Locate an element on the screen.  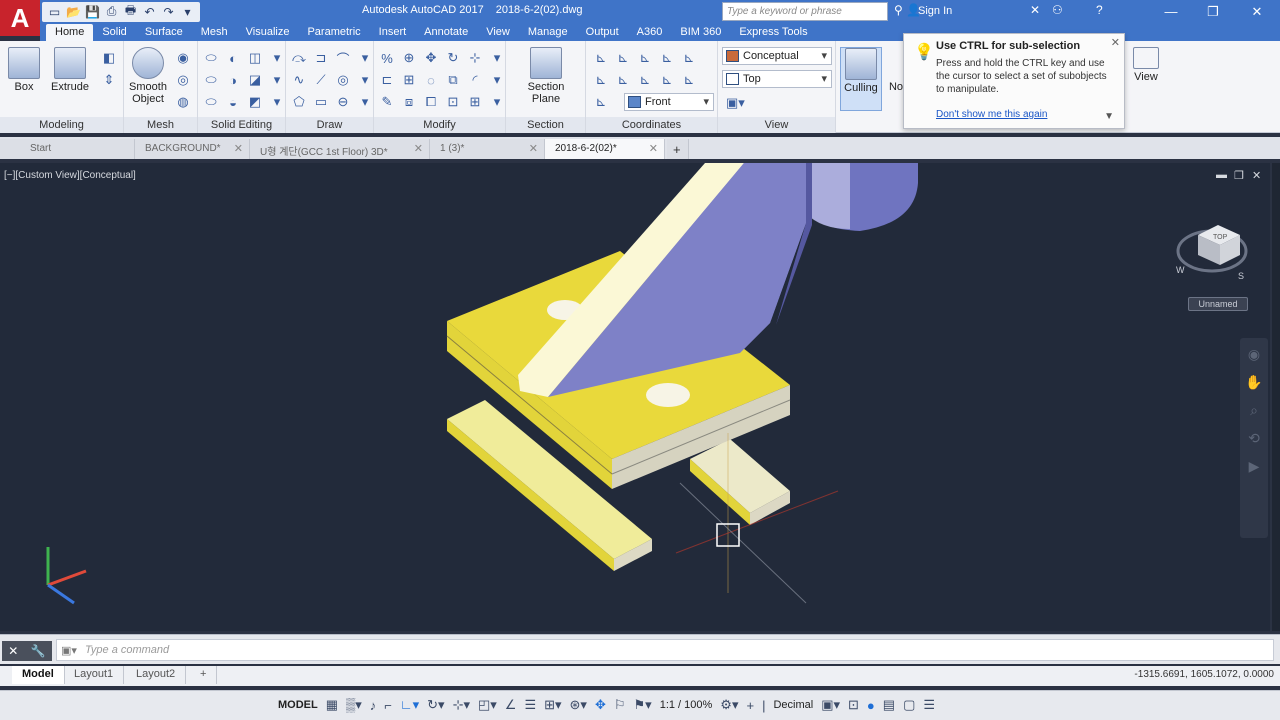
section-plane-button: Section Plane is located at coordinates (546, 76).